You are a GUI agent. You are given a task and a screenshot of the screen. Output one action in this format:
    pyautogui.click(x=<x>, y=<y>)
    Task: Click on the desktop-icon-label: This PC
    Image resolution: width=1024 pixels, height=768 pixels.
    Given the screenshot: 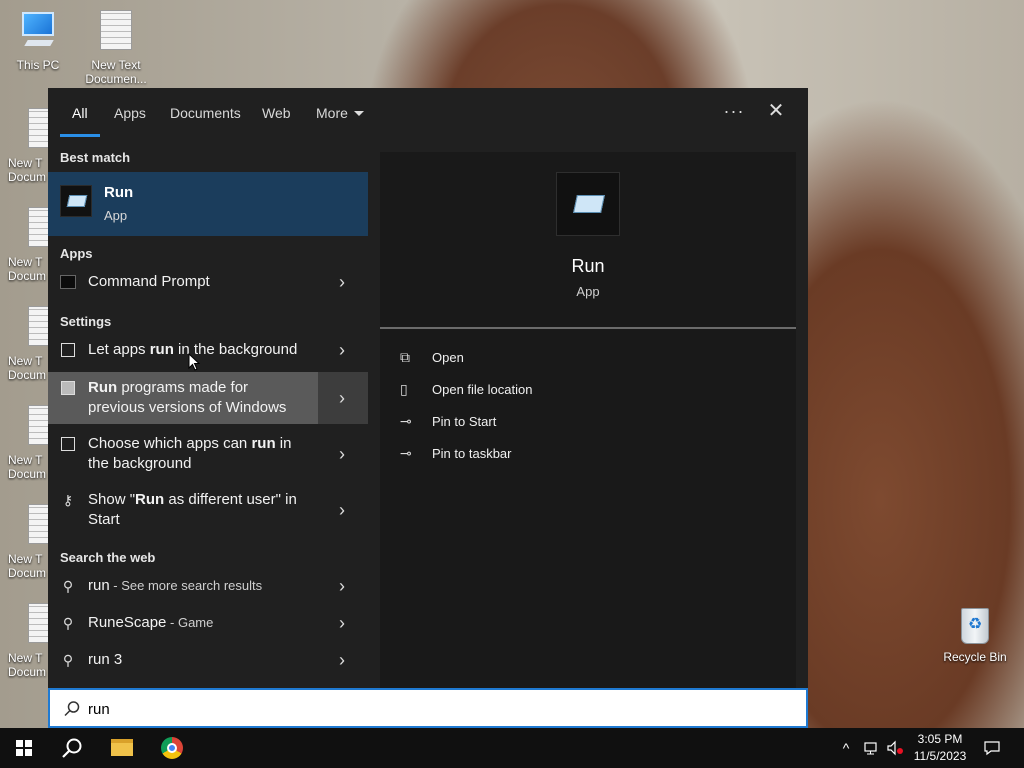 What is the action you would take?
    pyautogui.click(x=38, y=65)
    